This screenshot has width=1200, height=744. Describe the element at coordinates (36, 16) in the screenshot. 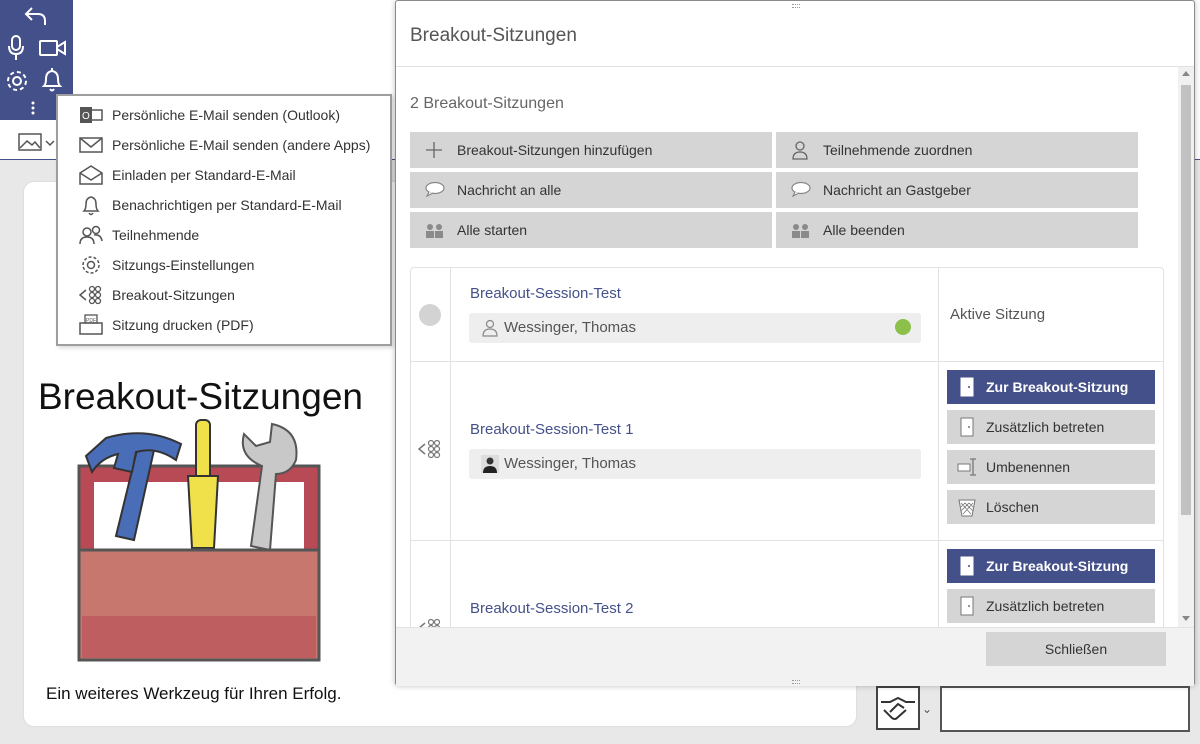

I see `undo-icon` at that location.